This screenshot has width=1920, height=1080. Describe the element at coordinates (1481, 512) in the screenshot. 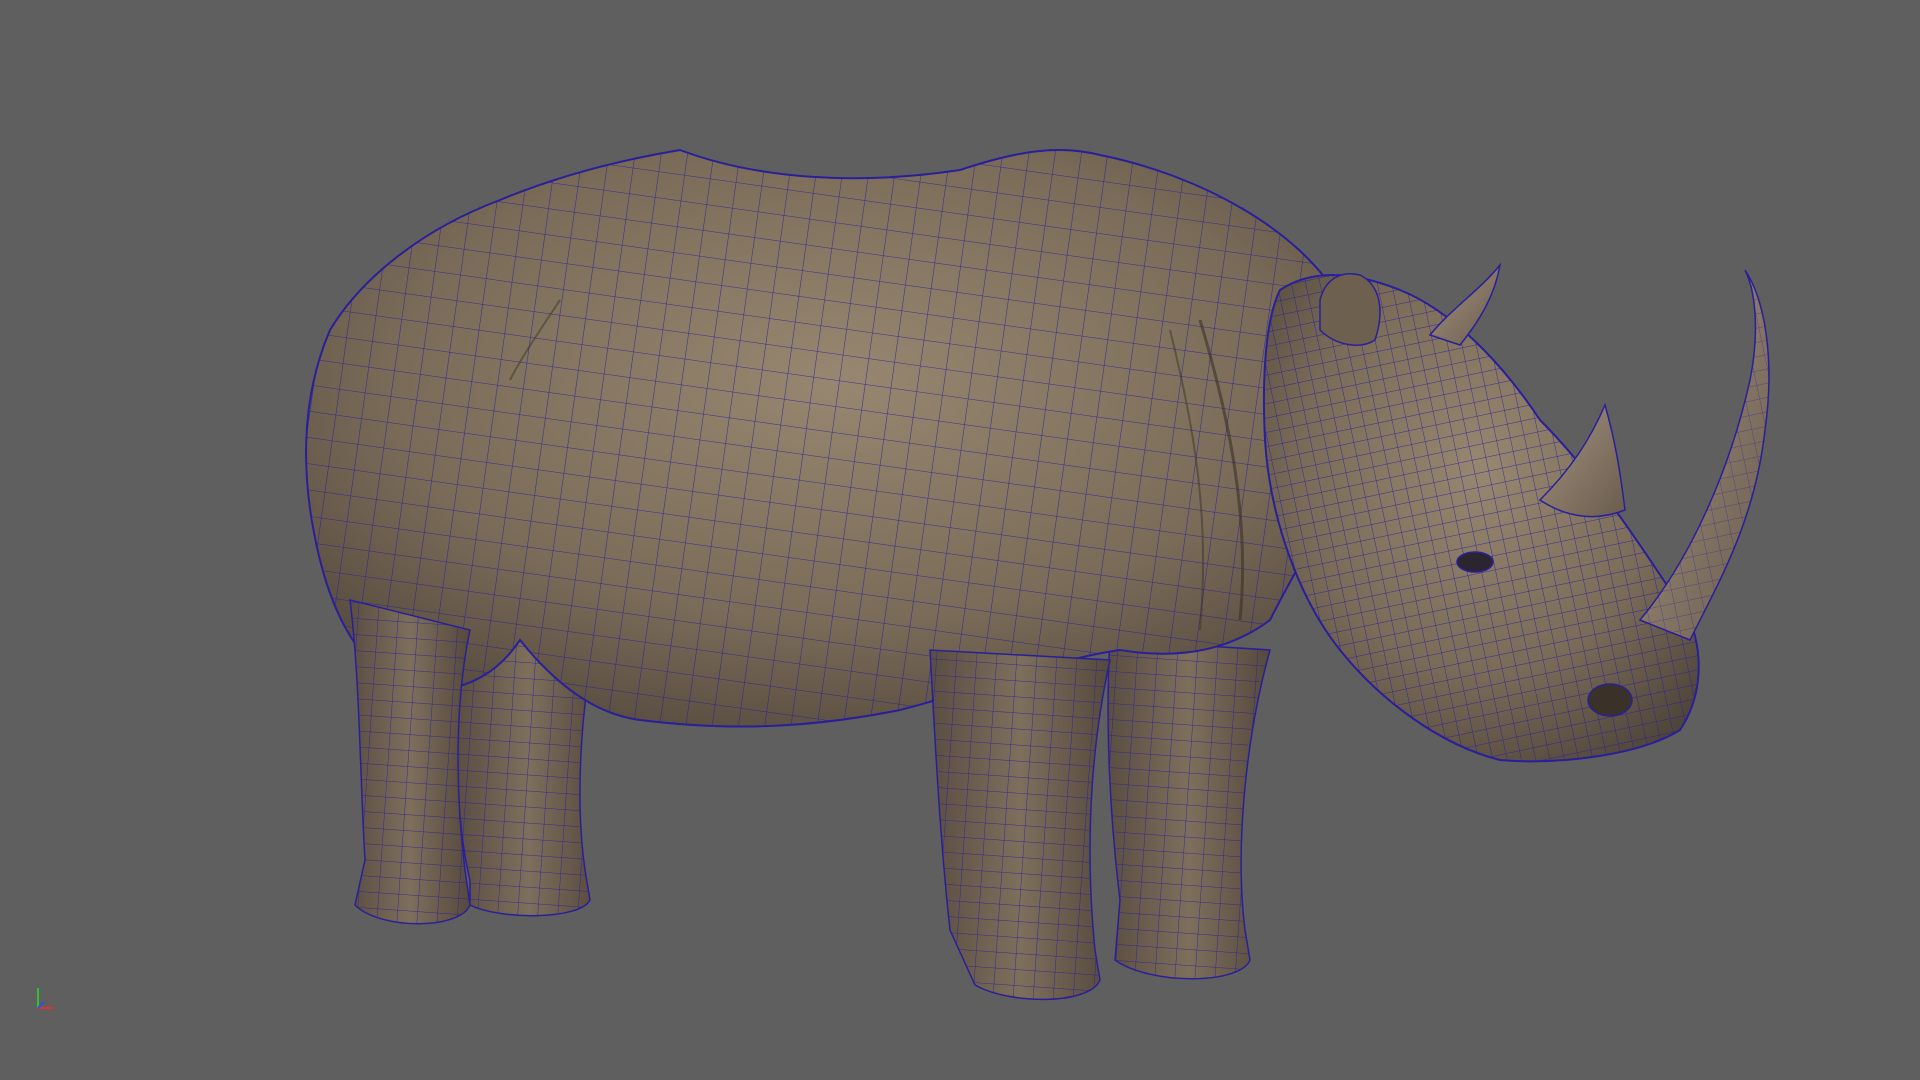

I see `rhino-head` at that location.